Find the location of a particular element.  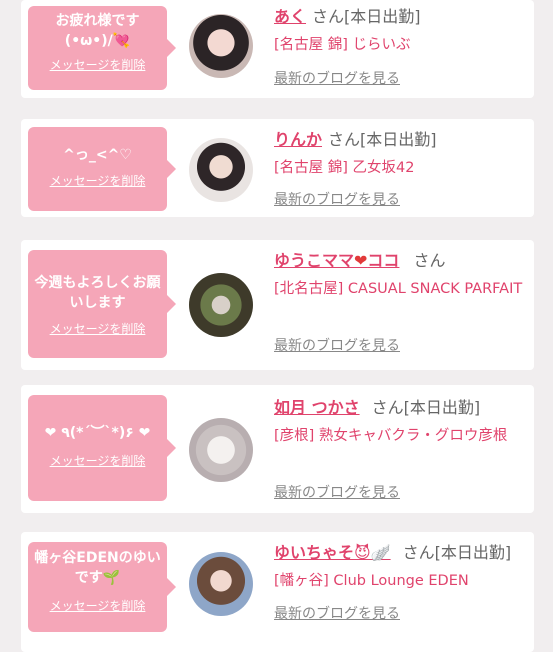

message-text: ❤ ٩(*´︶`*)۶ ❤ is located at coordinates (97, 433).